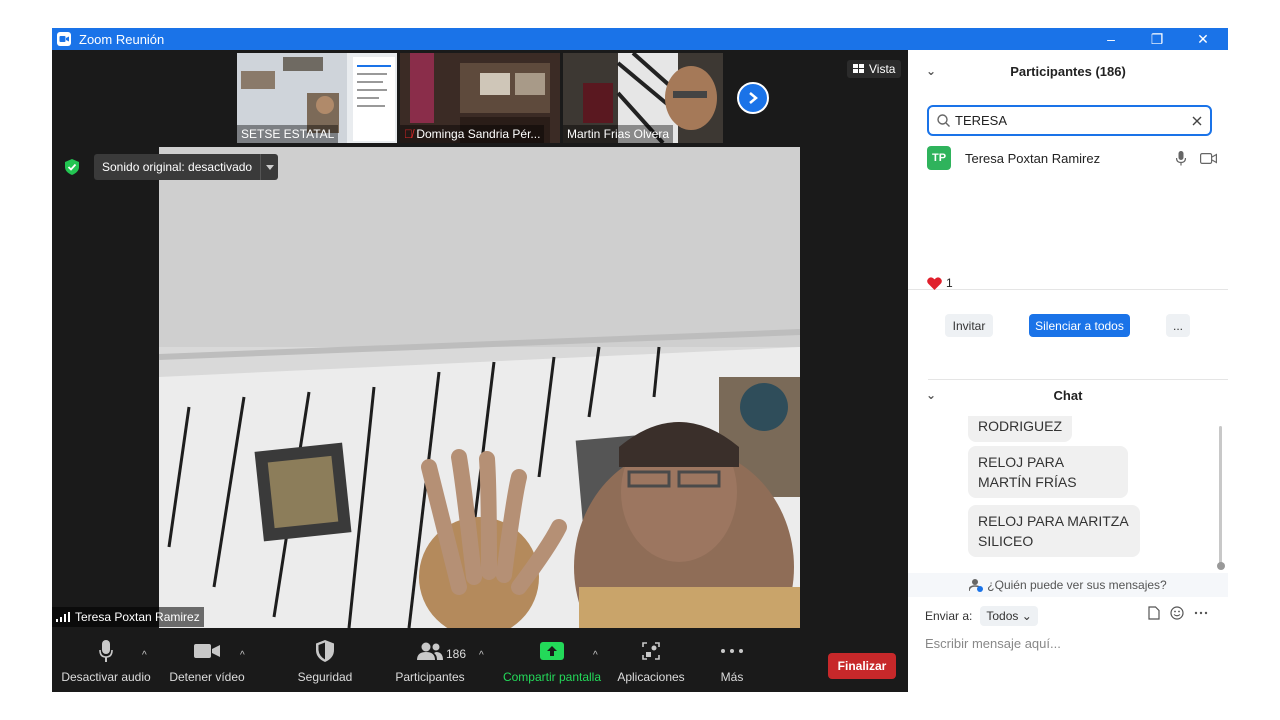  I want to click on security-button: Seguridad, so click(325, 661).